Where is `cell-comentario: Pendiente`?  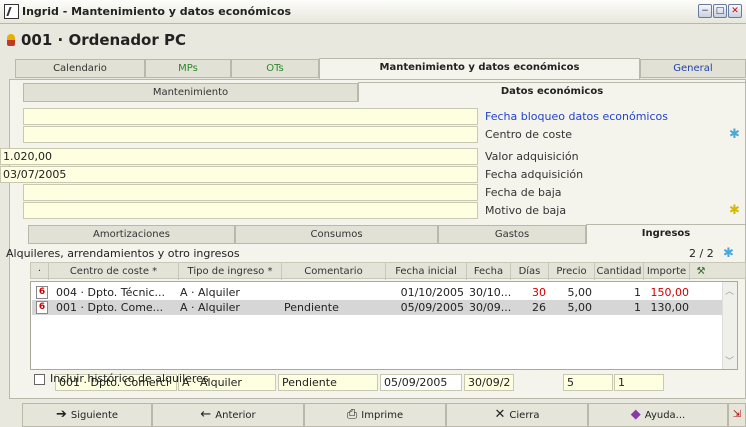 cell-comentario: Pendiente is located at coordinates (311, 307).